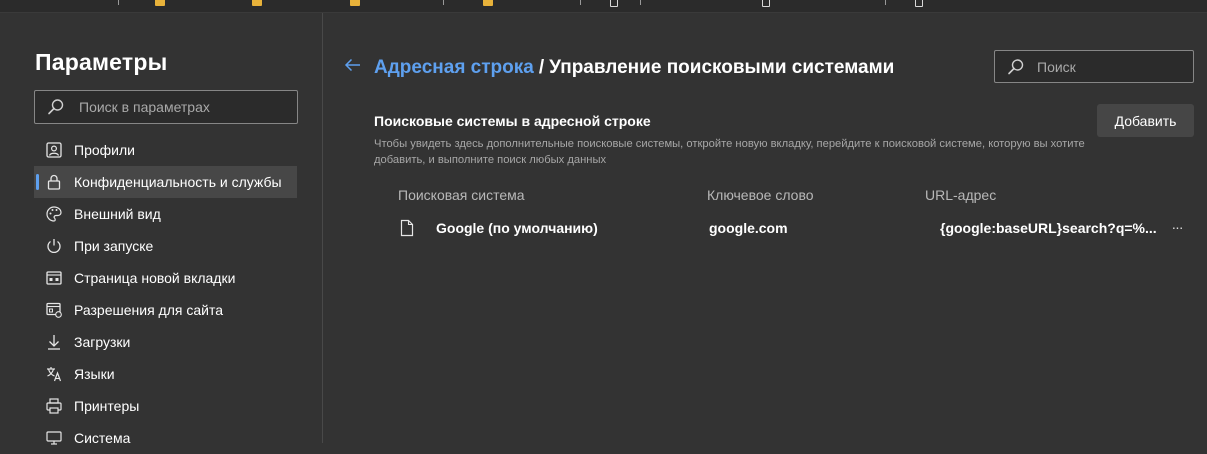 This screenshot has height=454, width=1207. I want to click on settings-search-box, so click(166, 107).